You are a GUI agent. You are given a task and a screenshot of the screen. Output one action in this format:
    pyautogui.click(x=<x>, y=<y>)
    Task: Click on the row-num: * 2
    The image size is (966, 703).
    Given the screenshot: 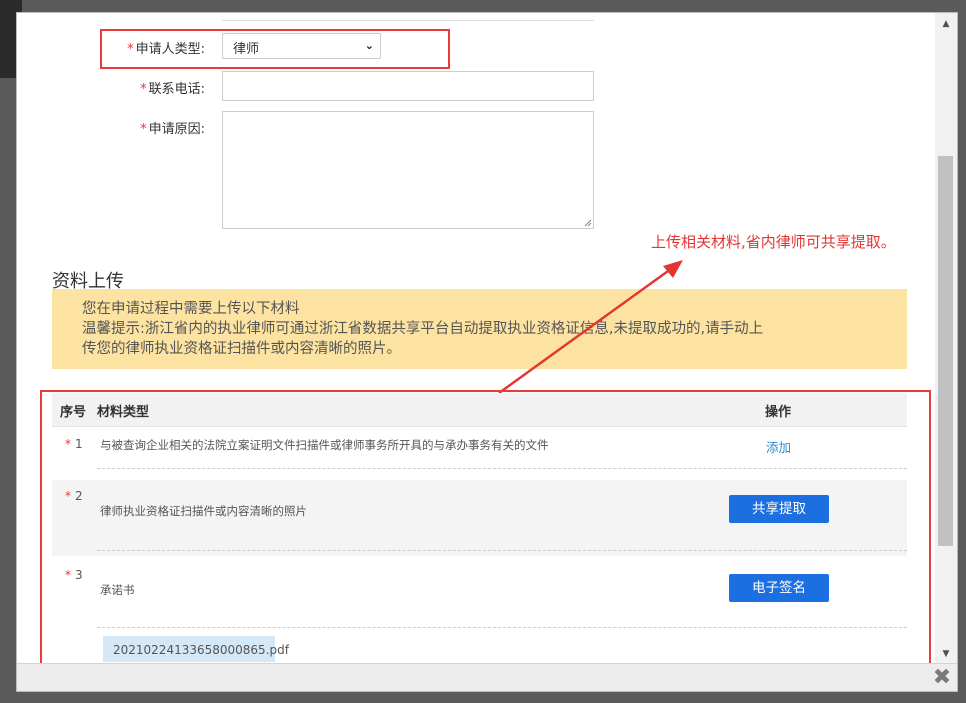 What is the action you would take?
    pyautogui.click(x=74, y=496)
    